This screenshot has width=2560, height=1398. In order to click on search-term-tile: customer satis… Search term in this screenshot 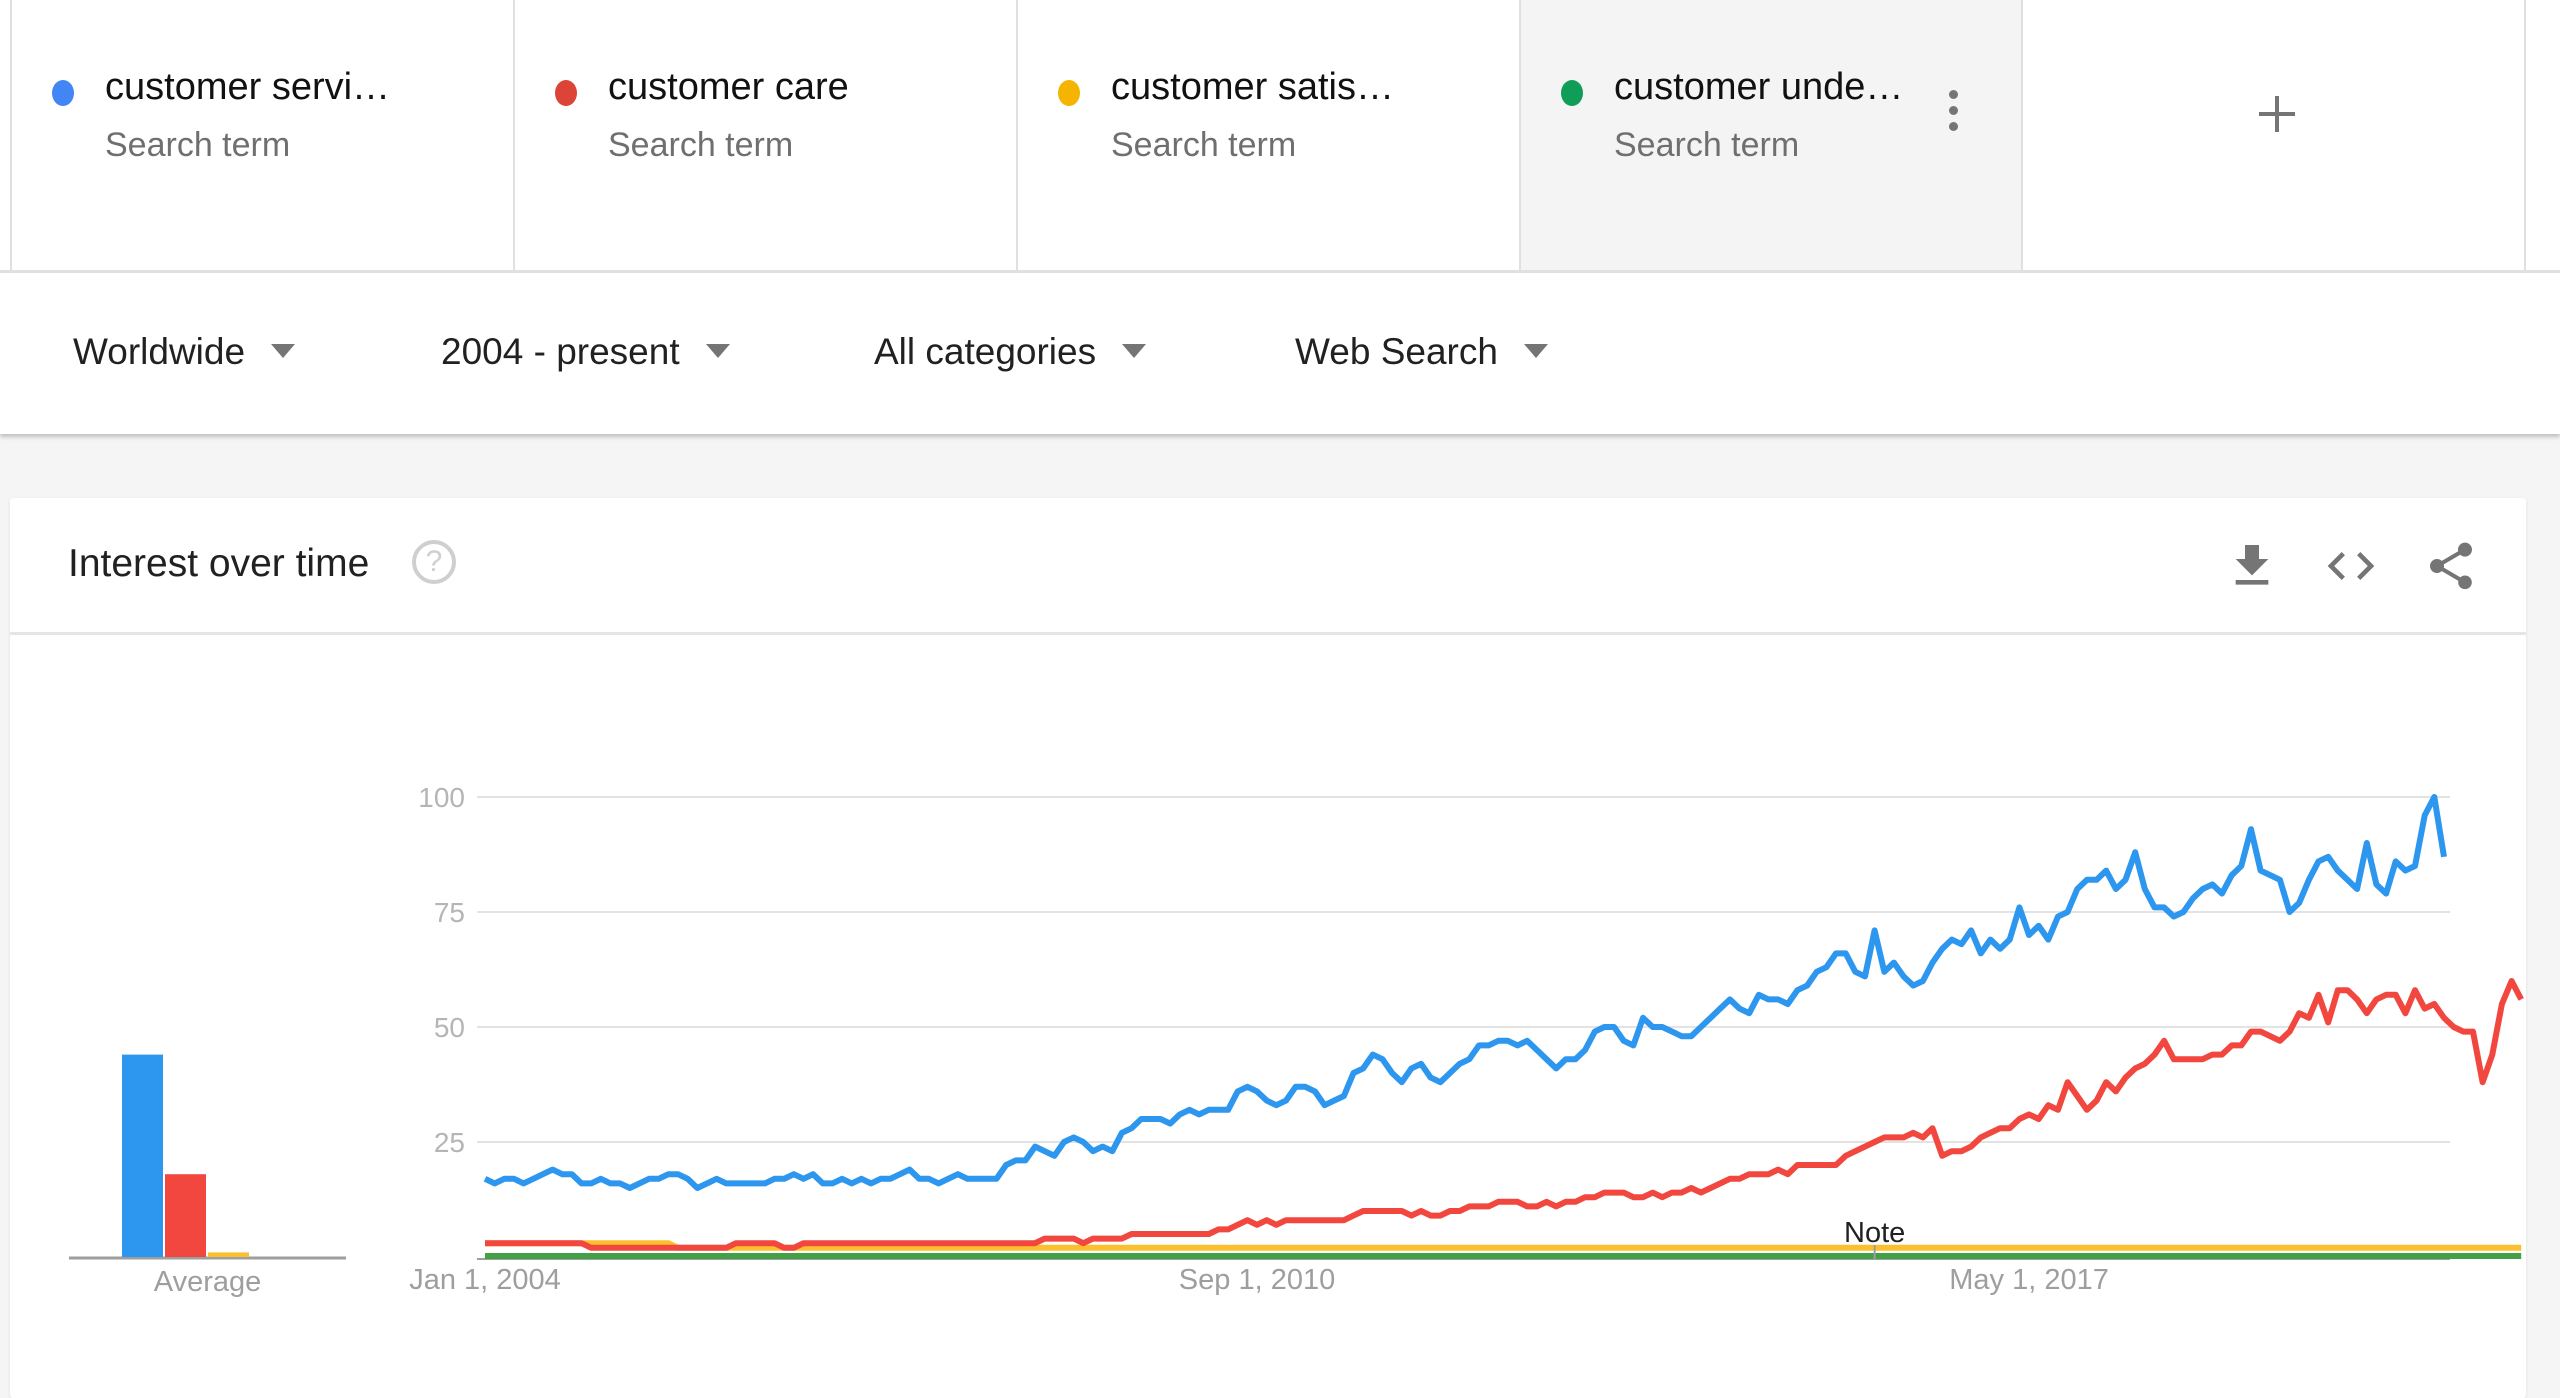, I will do `click(1267, 135)`.